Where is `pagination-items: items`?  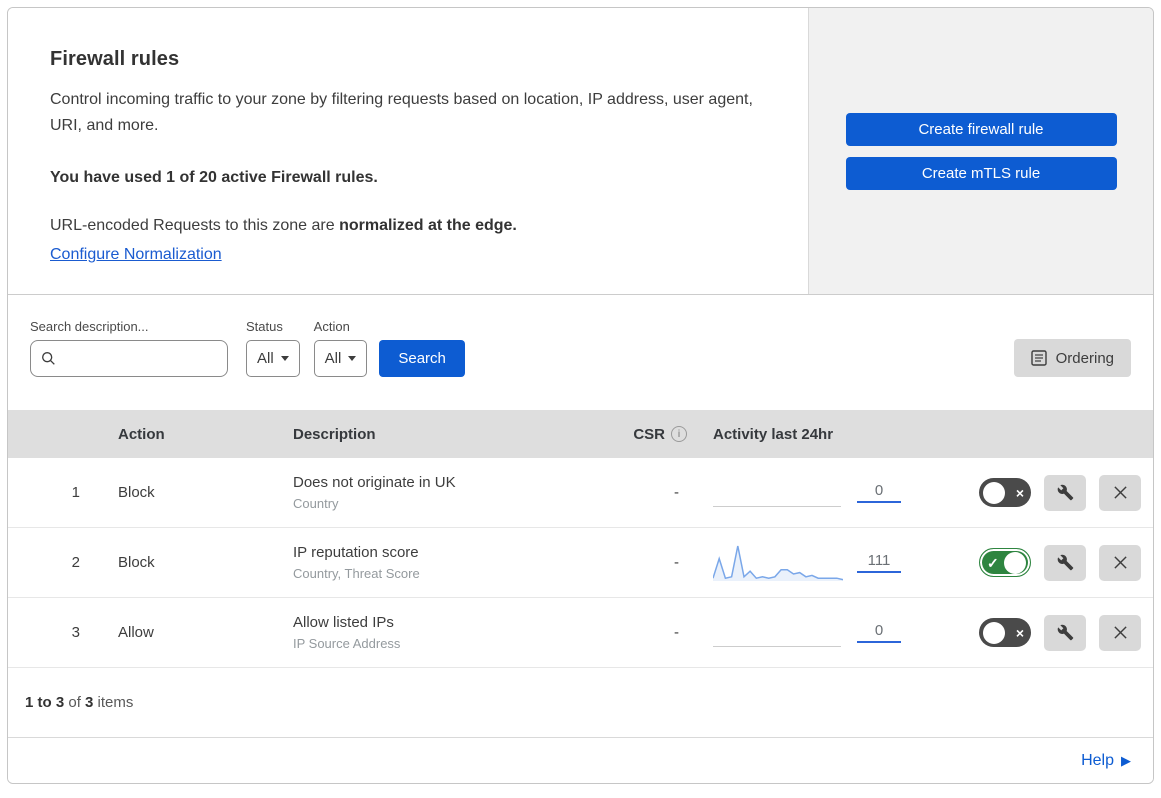
pagination-items: items is located at coordinates (113, 702).